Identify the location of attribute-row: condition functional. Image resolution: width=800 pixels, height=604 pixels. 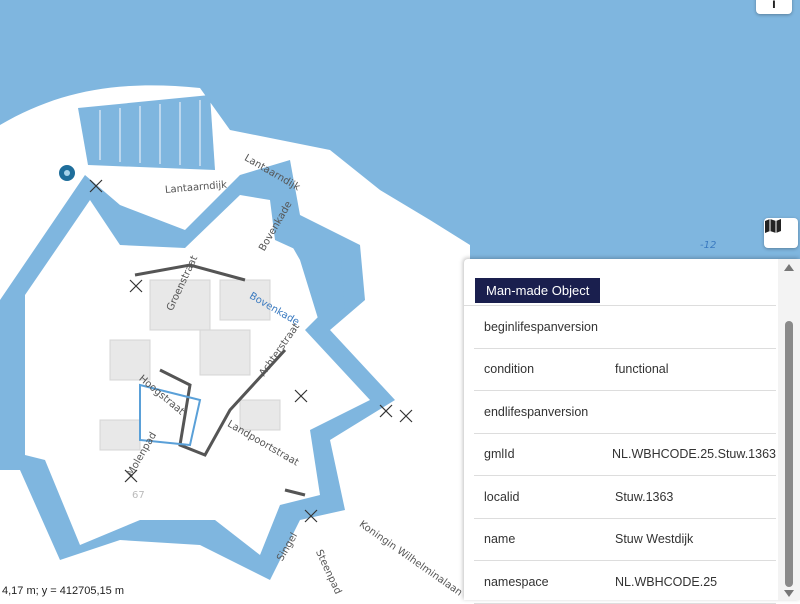
(625, 370).